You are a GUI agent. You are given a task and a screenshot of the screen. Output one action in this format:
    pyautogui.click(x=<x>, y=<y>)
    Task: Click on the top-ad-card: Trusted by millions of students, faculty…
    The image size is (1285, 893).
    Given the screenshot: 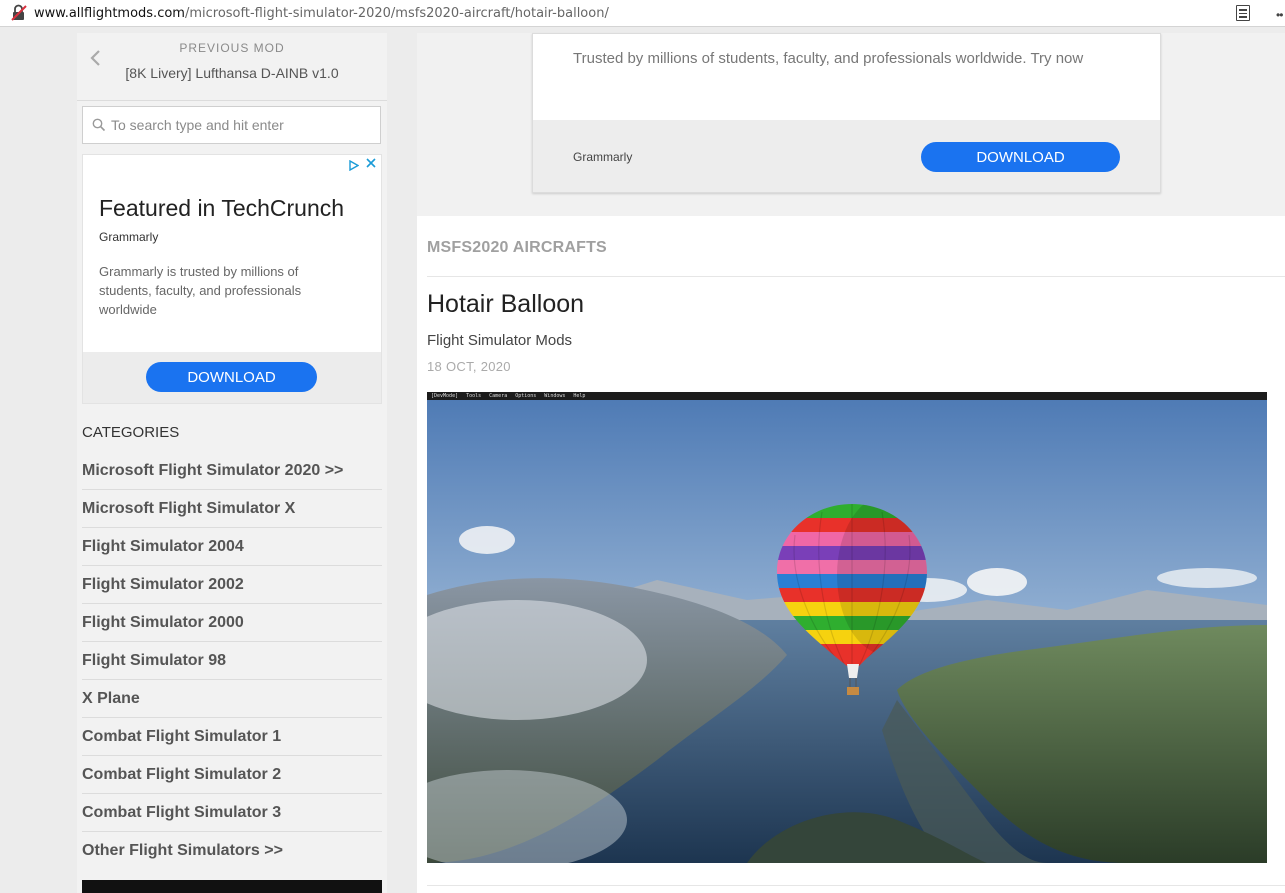 What is the action you would take?
    pyautogui.click(x=846, y=113)
    